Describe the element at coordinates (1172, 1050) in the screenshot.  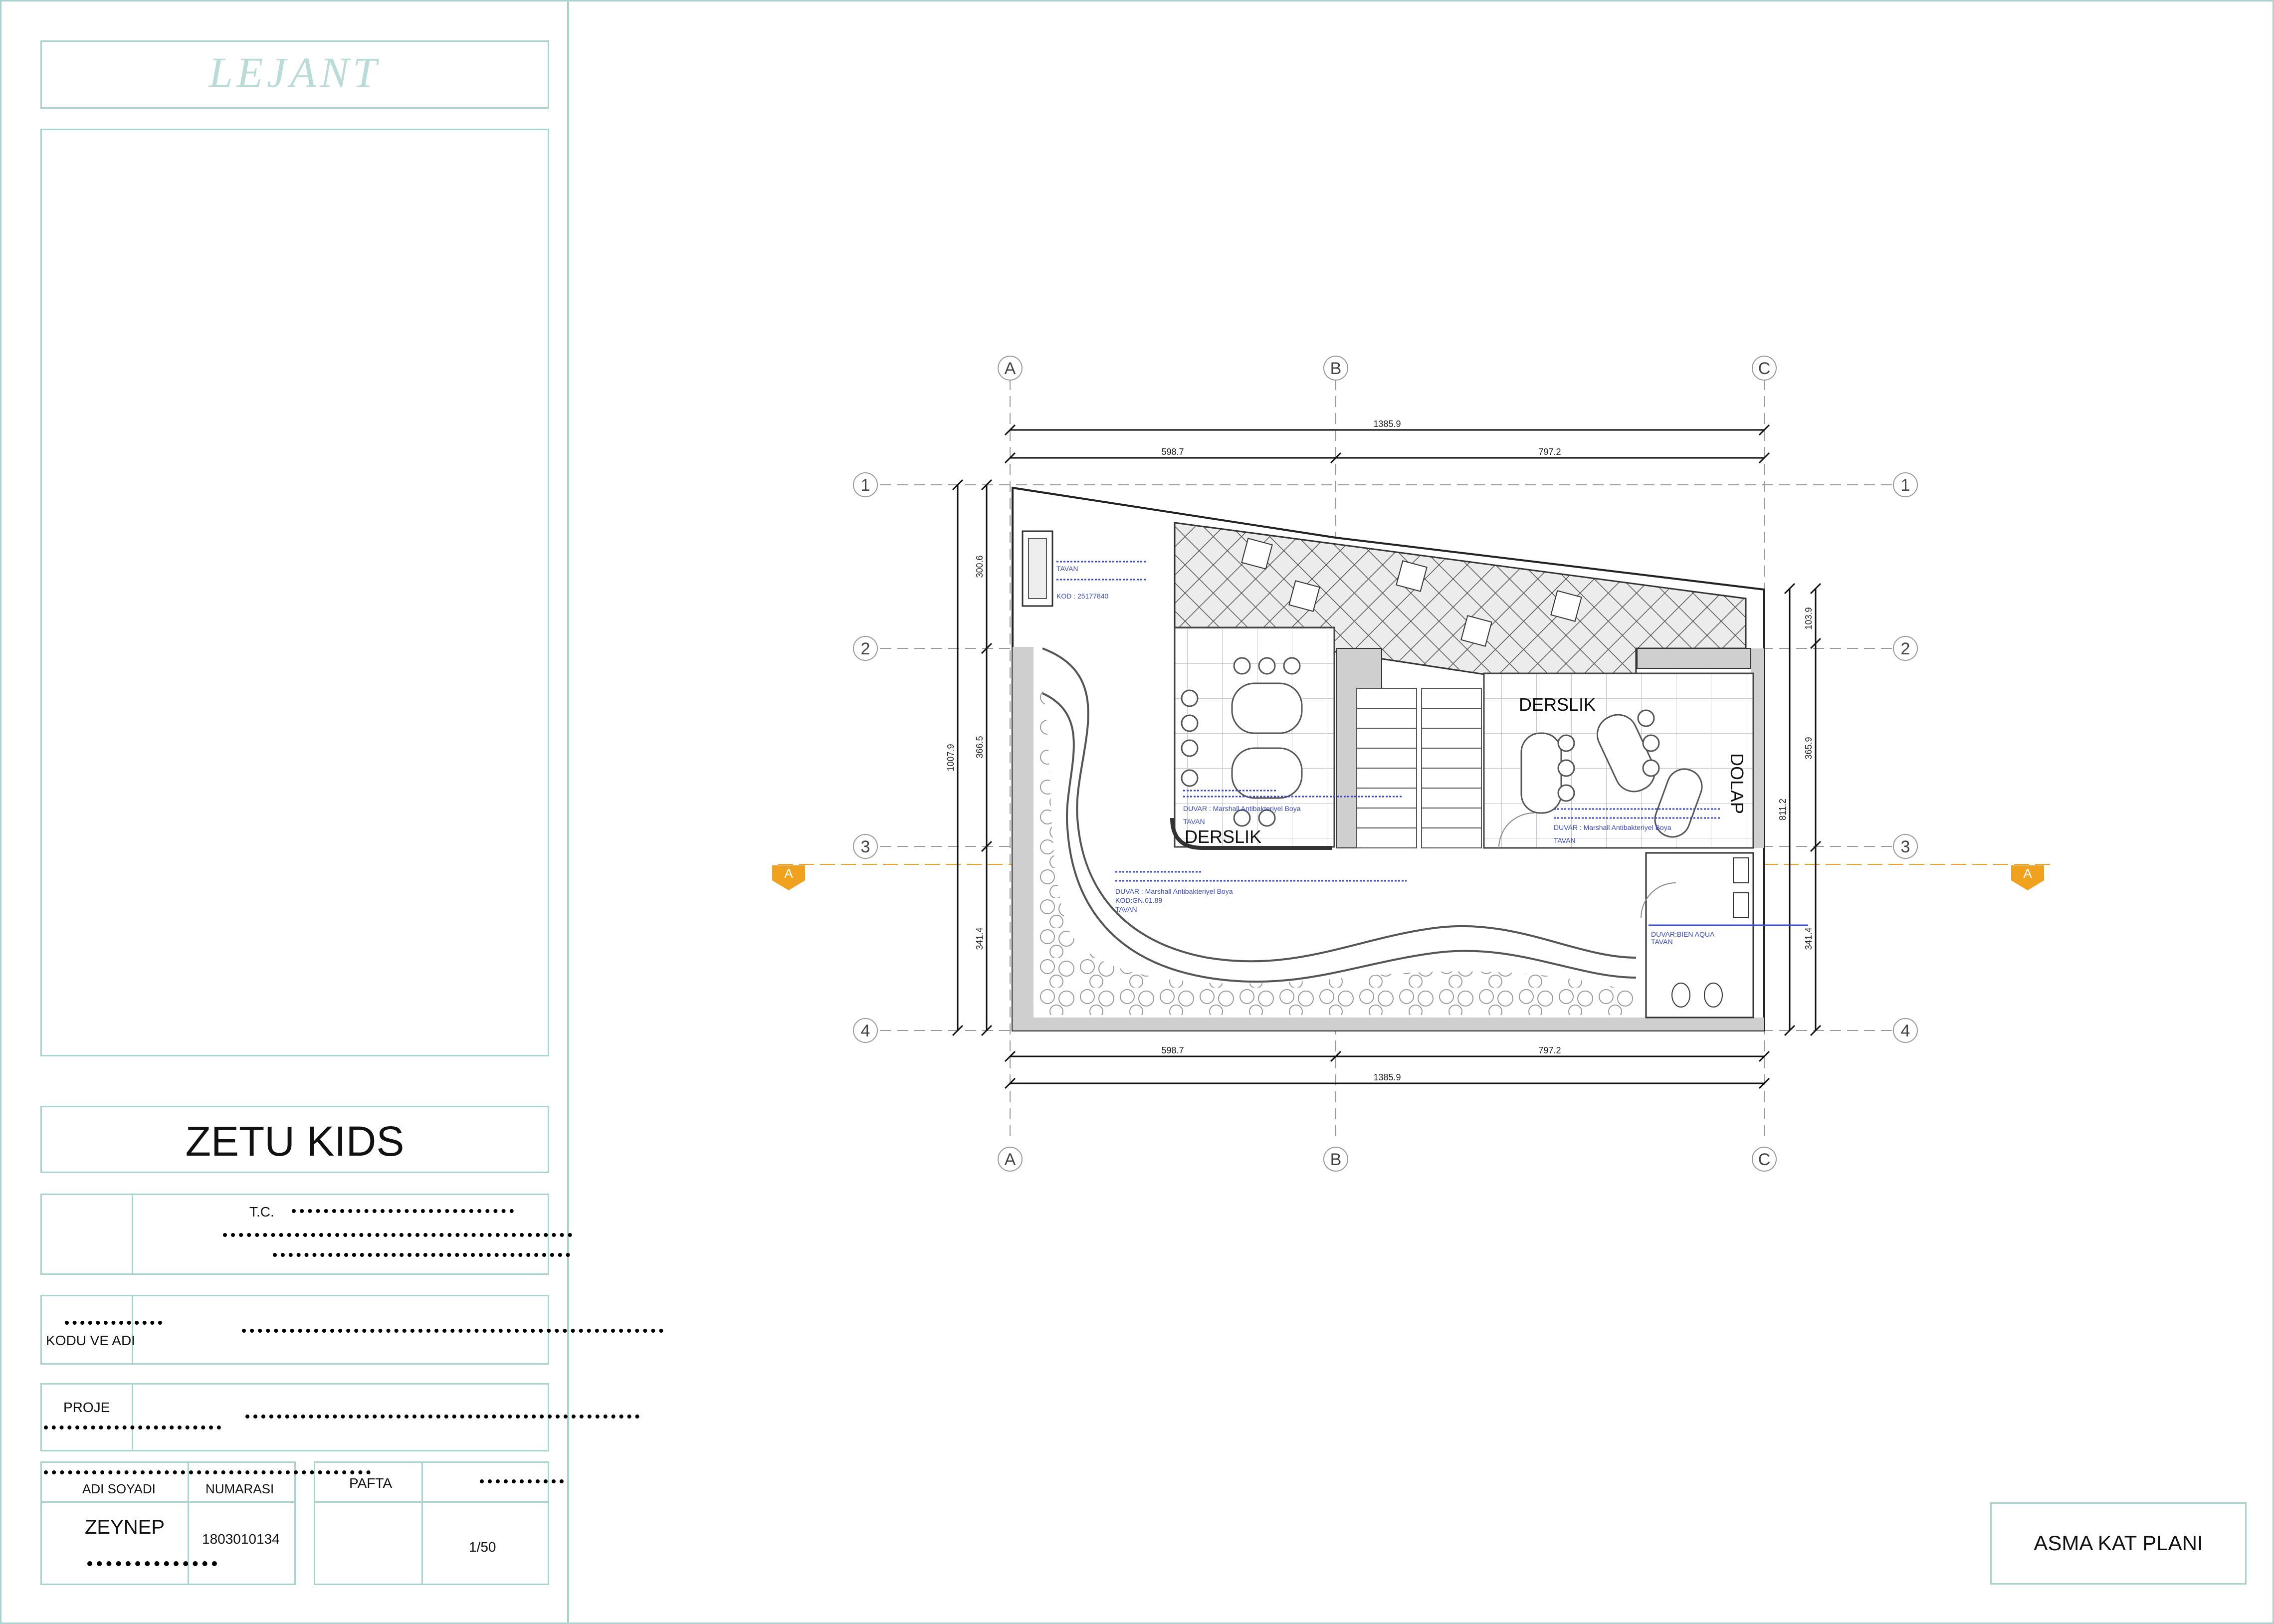
I see `dim-bottom-left: 598.7` at that location.